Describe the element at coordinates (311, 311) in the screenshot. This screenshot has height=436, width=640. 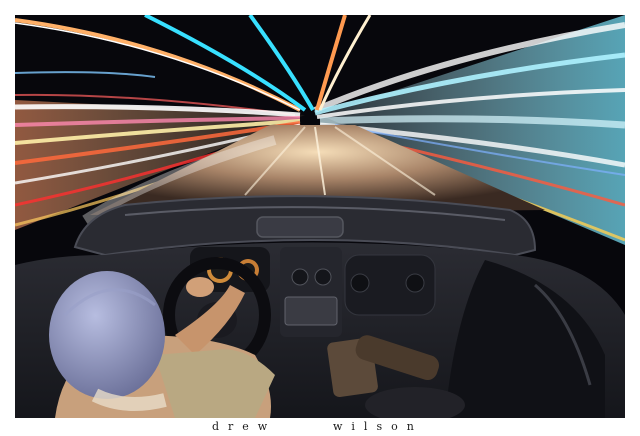
I see `radio-unit` at that location.